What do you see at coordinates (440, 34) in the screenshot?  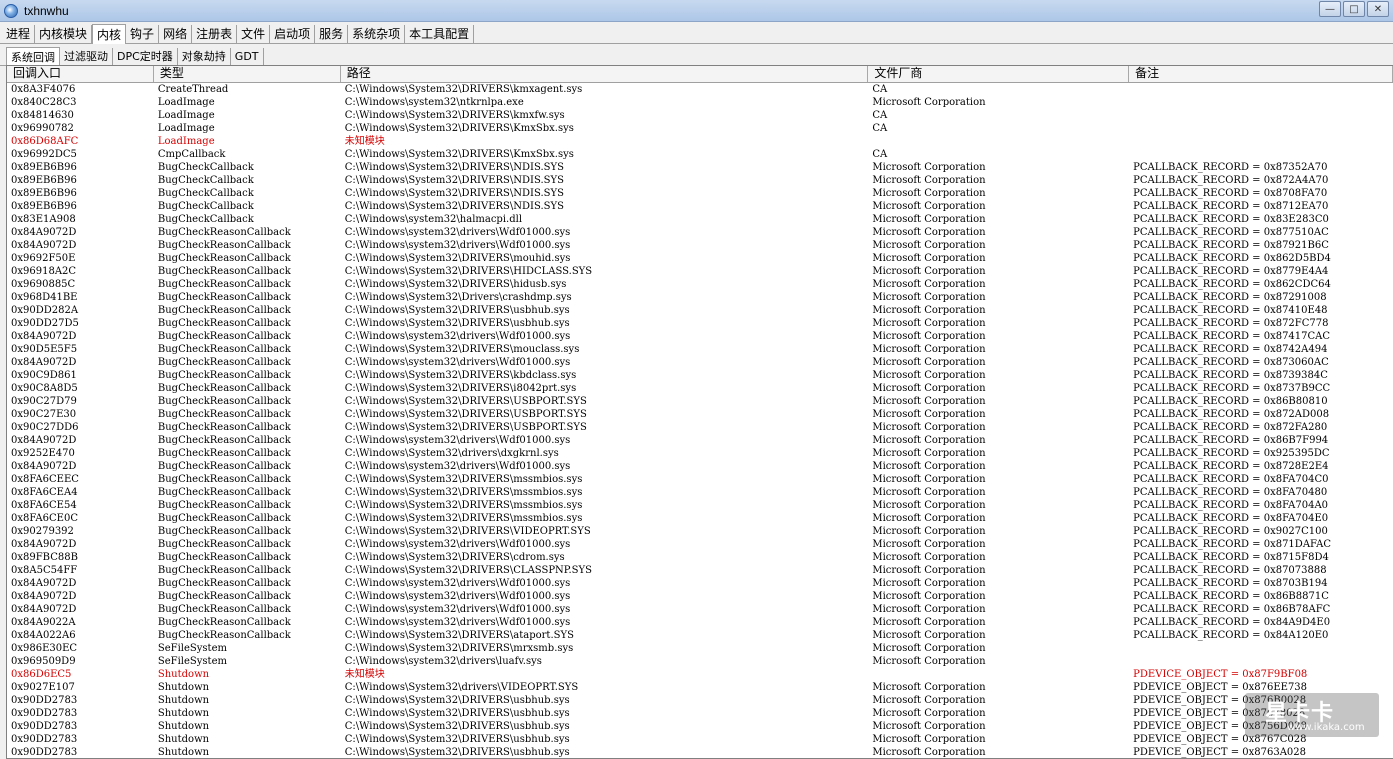 I see `tab-10: 本工具配置` at bounding box center [440, 34].